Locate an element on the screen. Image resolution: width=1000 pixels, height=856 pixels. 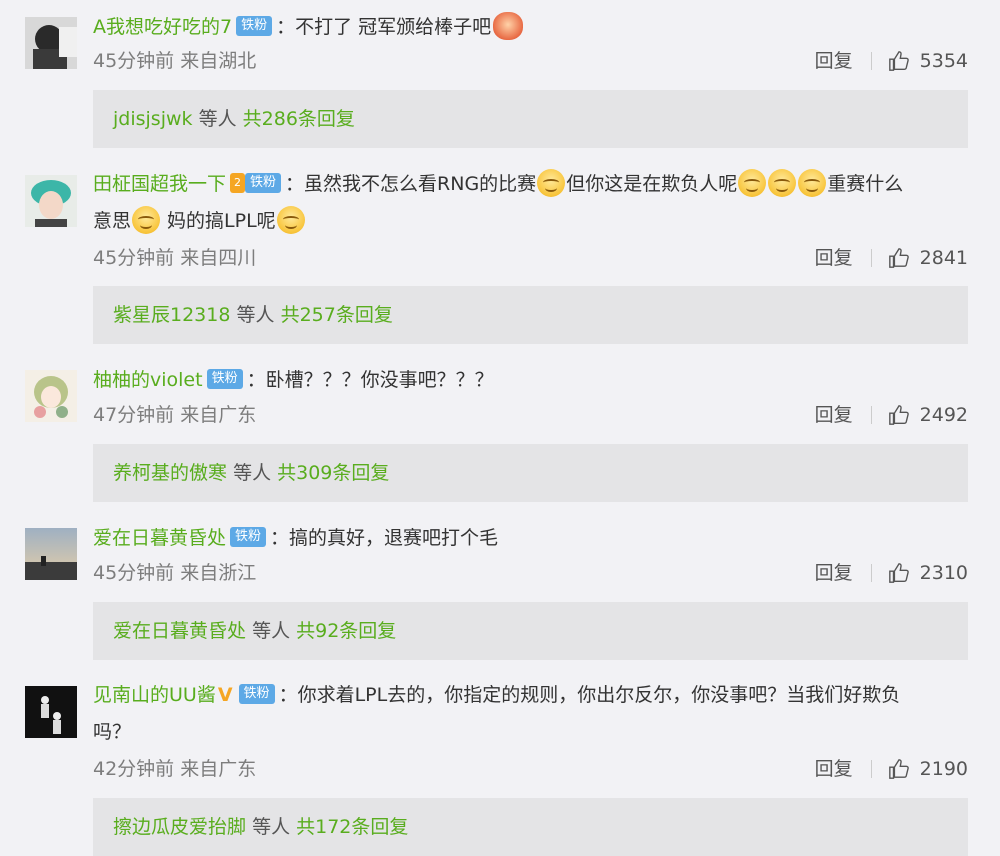
comment-text: 意思 is located at coordinates (112, 221).